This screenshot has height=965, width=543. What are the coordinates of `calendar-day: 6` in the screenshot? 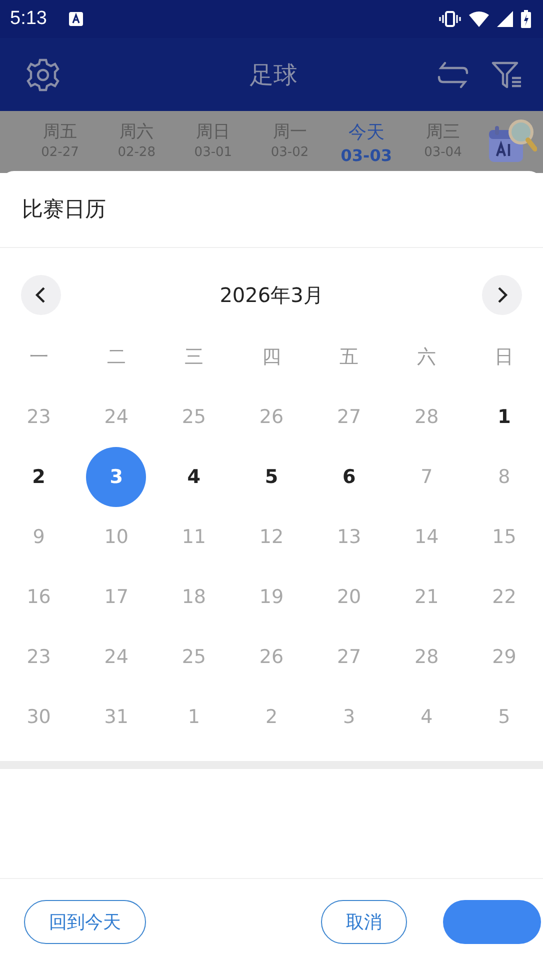 It's located at (349, 477).